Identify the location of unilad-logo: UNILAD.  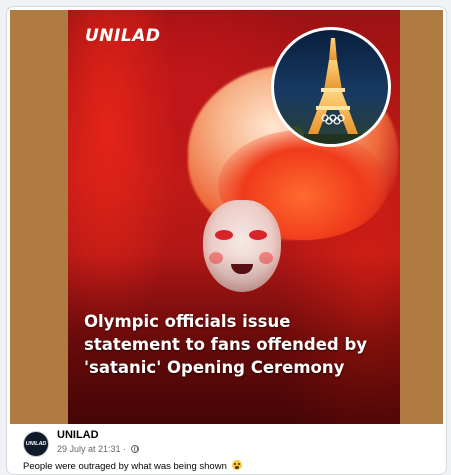
(123, 36).